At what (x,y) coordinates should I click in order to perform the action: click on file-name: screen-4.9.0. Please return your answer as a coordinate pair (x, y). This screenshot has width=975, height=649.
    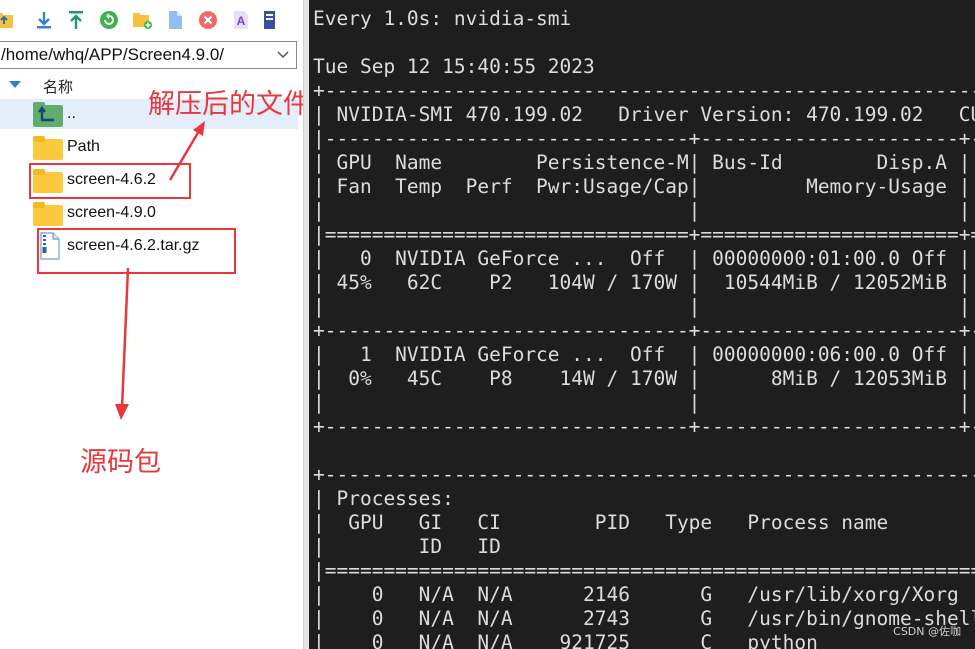
    Looking at the image, I should click on (111, 212).